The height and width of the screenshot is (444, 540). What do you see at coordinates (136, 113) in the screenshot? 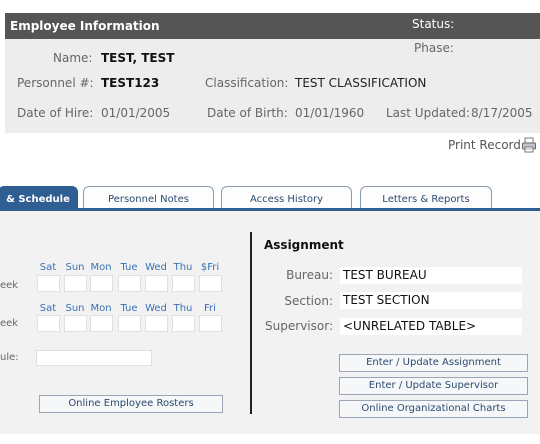
I see `hire-date-value: 01/01/2005` at bounding box center [136, 113].